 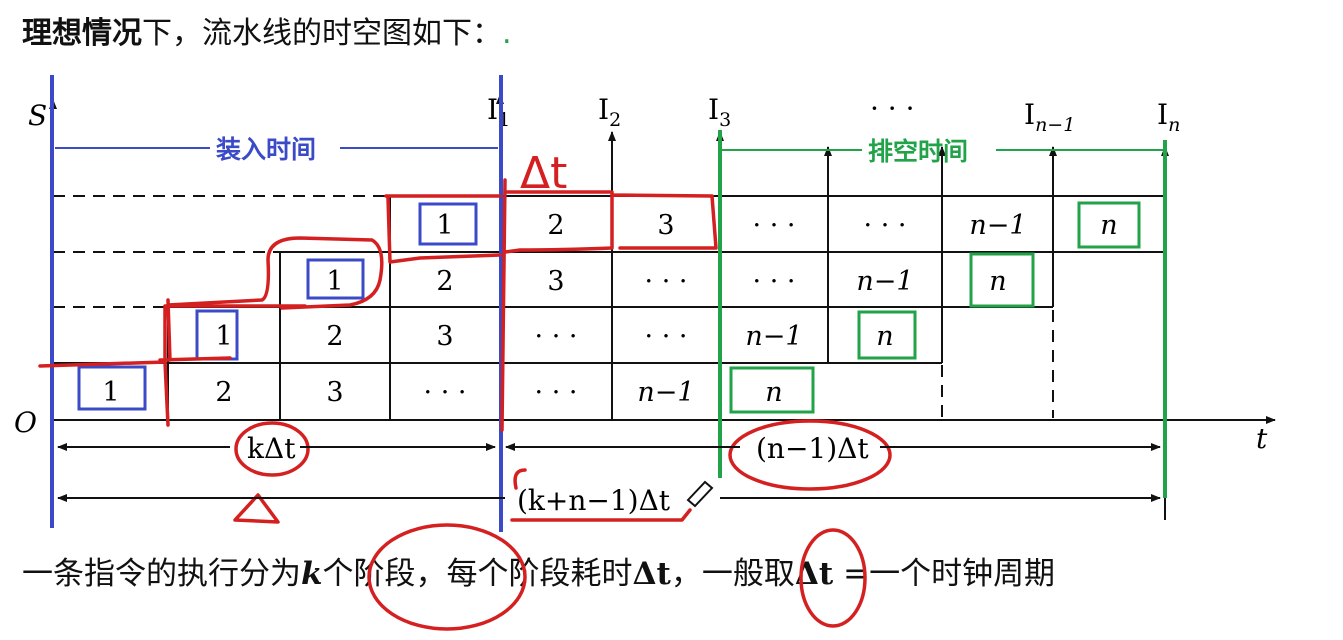 What do you see at coordinates (944, 574) in the screenshot?
I see `footer-p4: =一个时钟周期` at bounding box center [944, 574].